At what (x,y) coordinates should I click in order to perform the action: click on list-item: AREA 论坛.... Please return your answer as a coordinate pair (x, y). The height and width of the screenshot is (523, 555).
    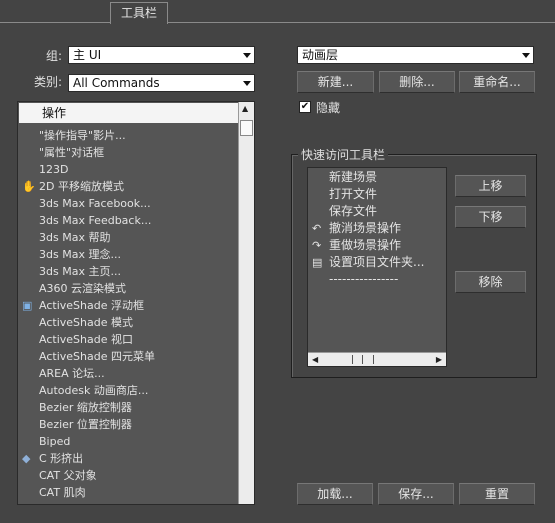
    Looking at the image, I should click on (63, 373).